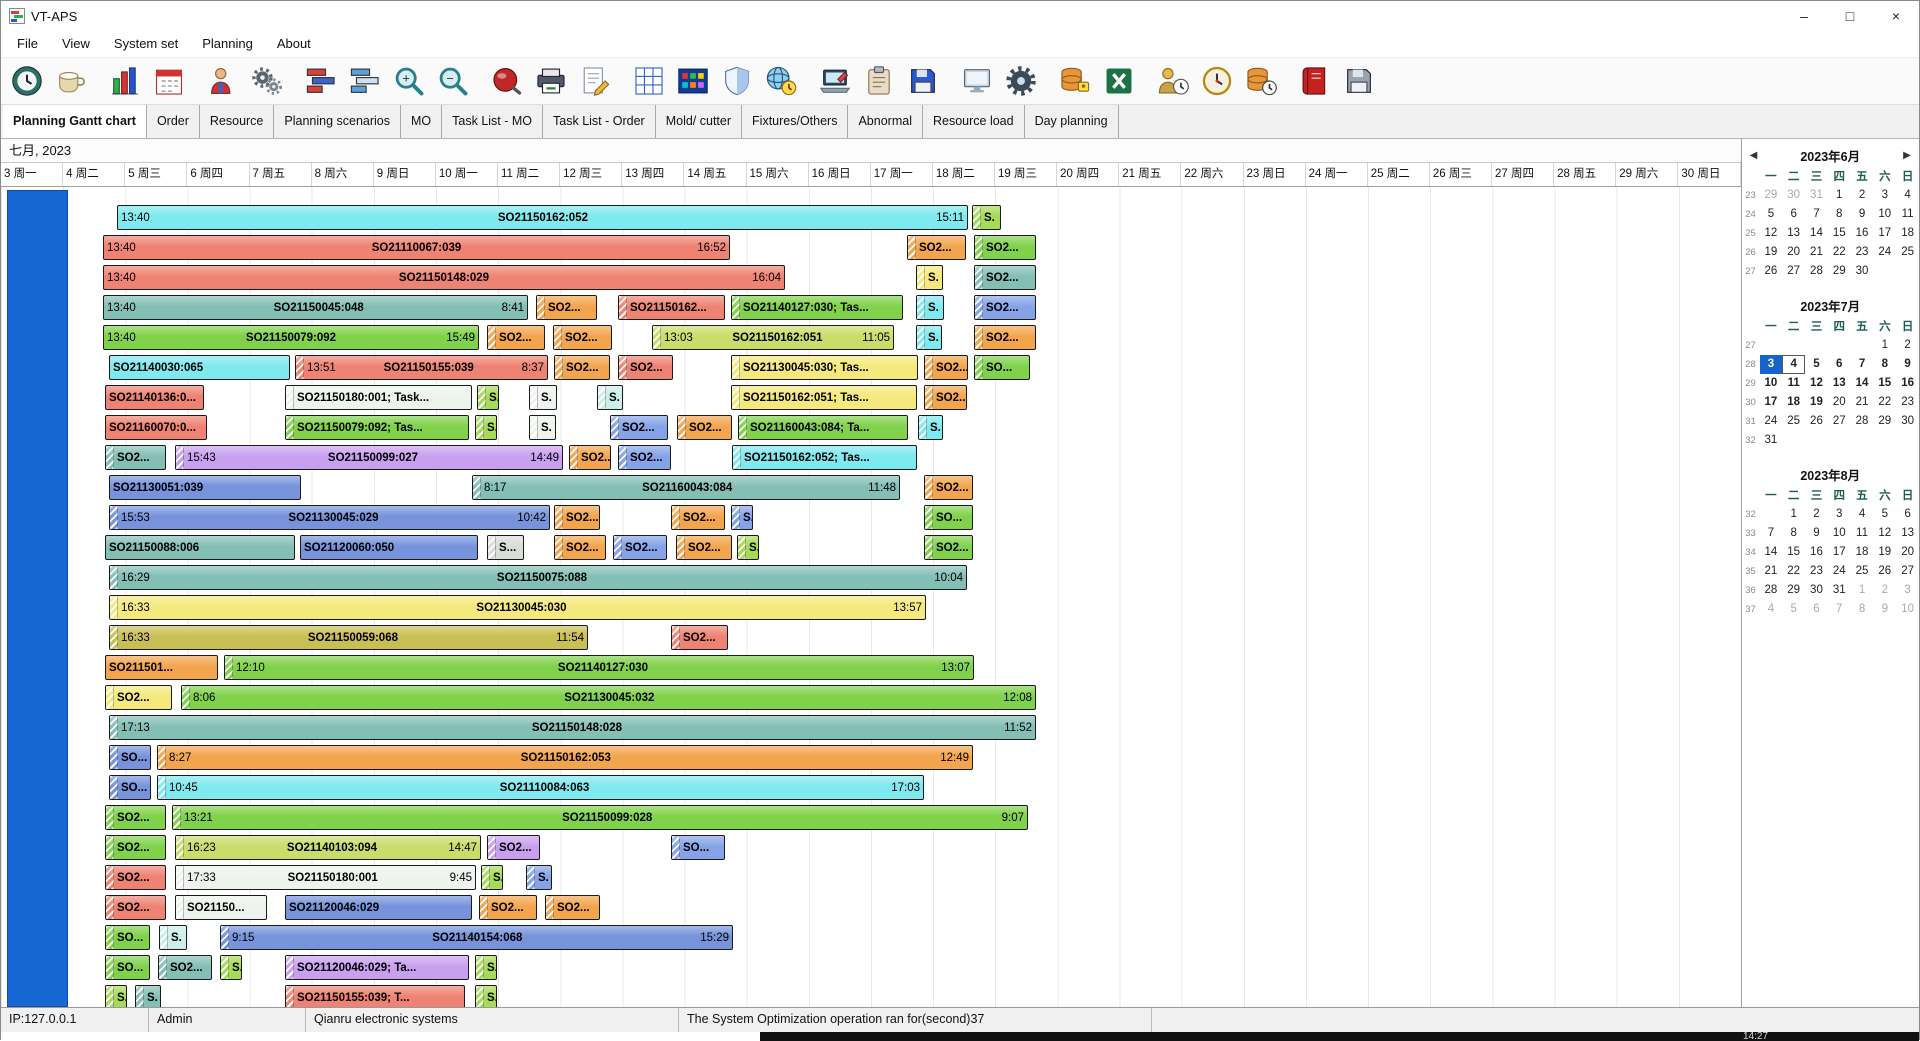 Image resolution: width=1920 pixels, height=1041 pixels. I want to click on gantt-bar: 13:40 SO21110067:039 16:52, so click(416, 247).